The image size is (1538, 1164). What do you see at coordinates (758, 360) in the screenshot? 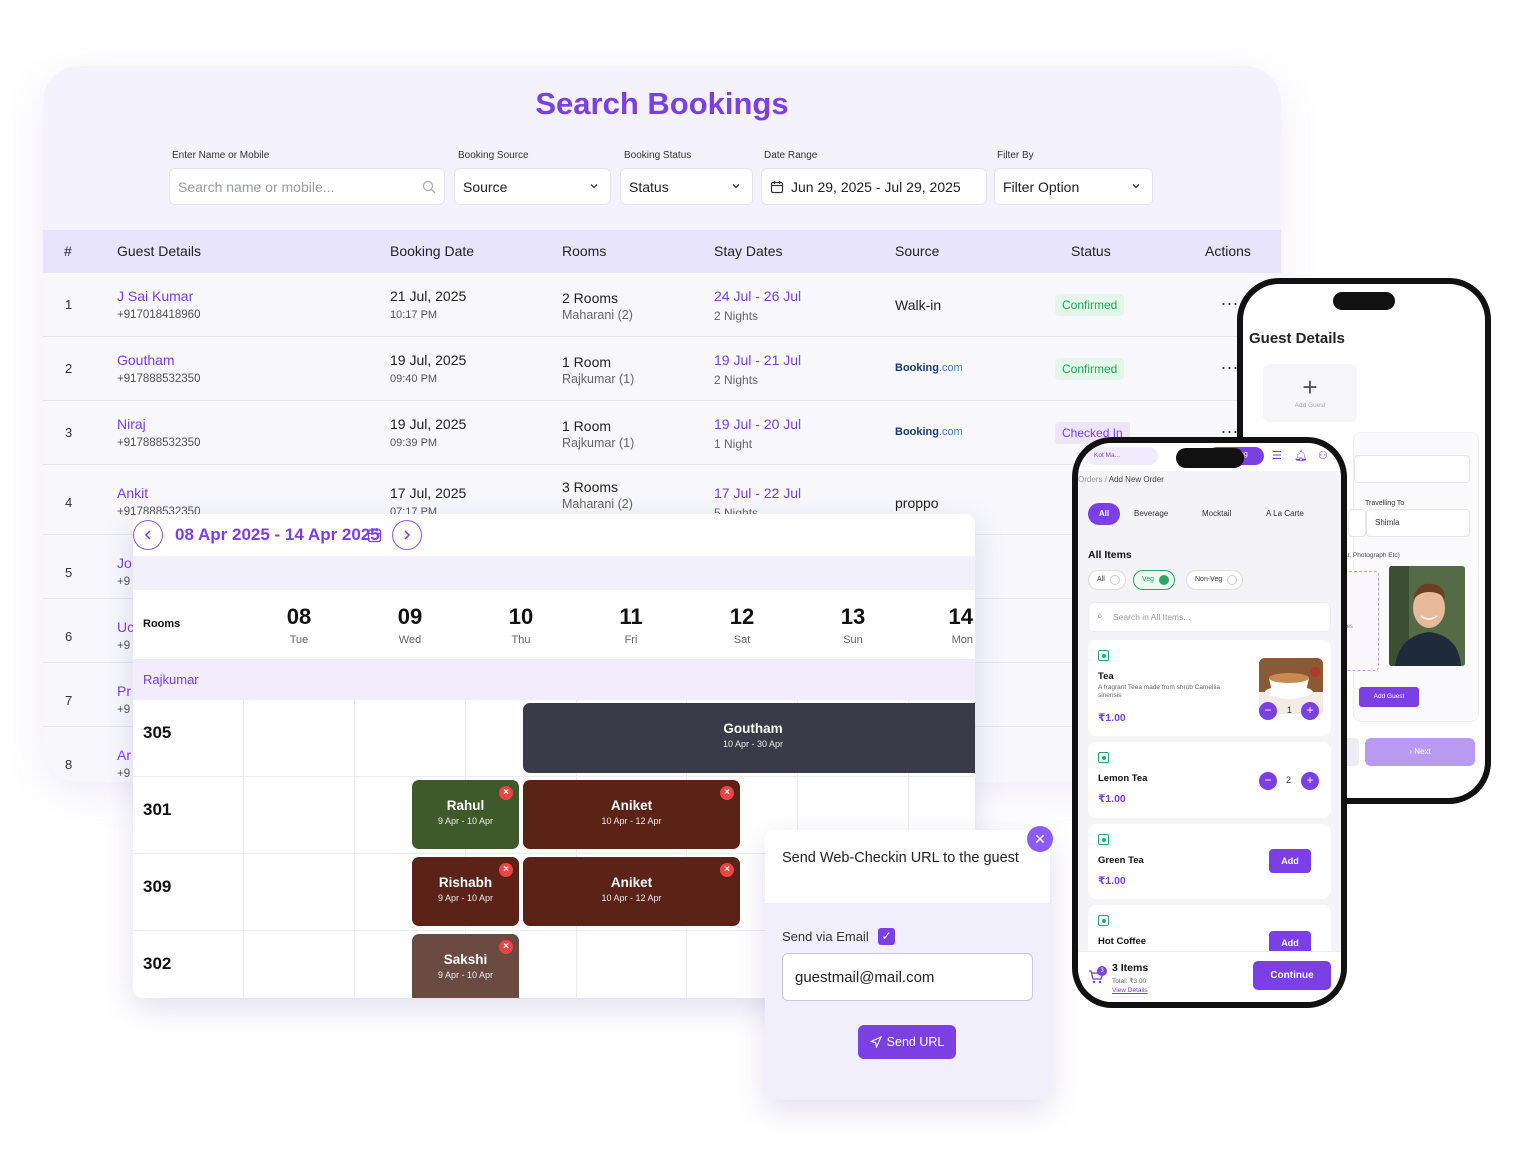
I see `stay-dates: 19 Jul - 21 Jul` at bounding box center [758, 360].